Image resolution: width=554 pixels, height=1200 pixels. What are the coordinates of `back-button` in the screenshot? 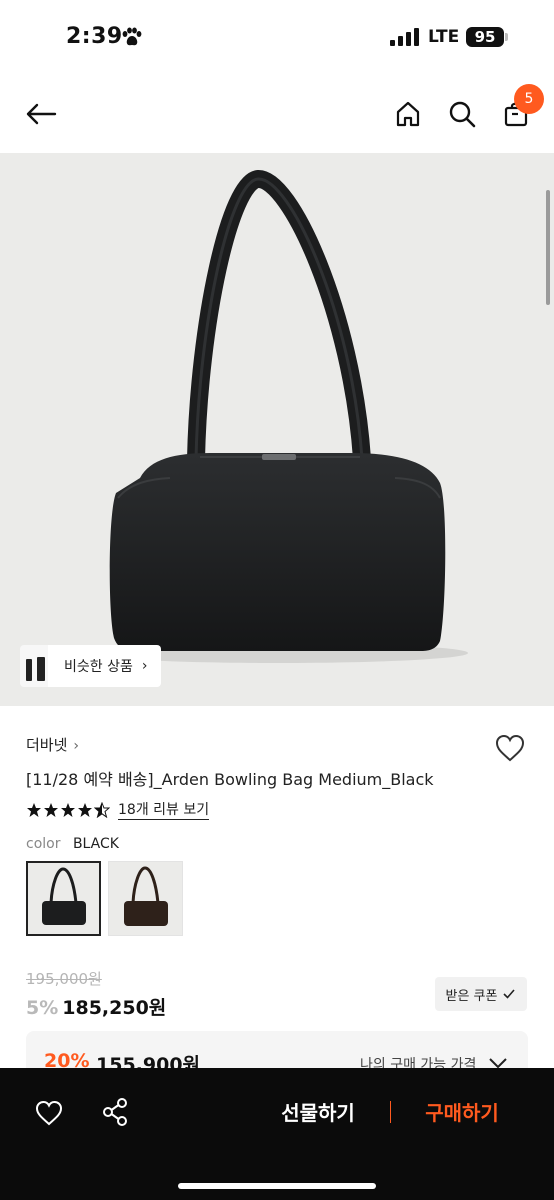 It's located at (41, 114).